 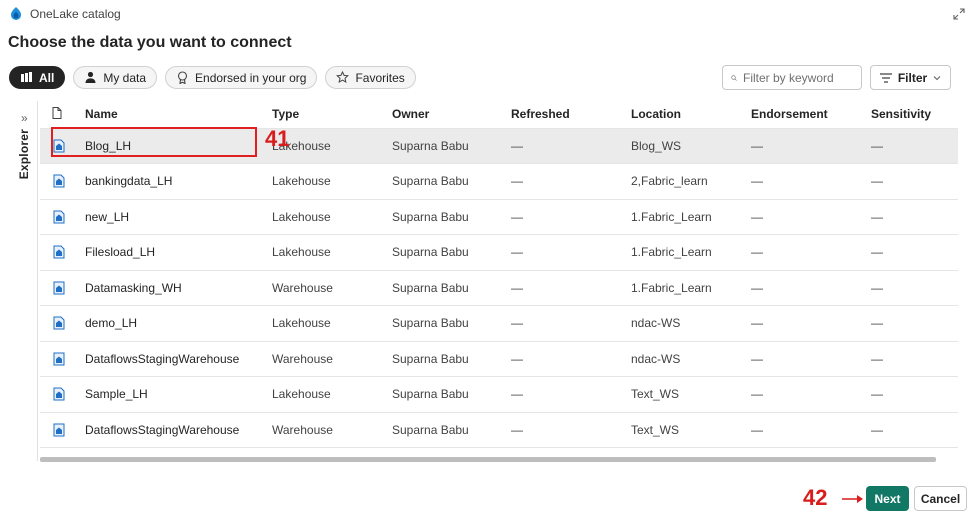 What do you see at coordinates (937, 77) in the screenshot?
I see `chevron-down-icon` at bounding box center [937, 77].